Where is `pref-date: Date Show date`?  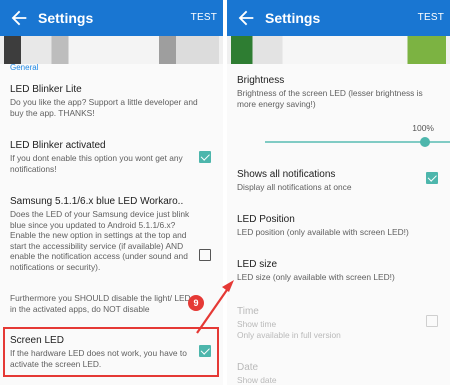
pref-date: Date Show date is located at coordinates (338, 373).